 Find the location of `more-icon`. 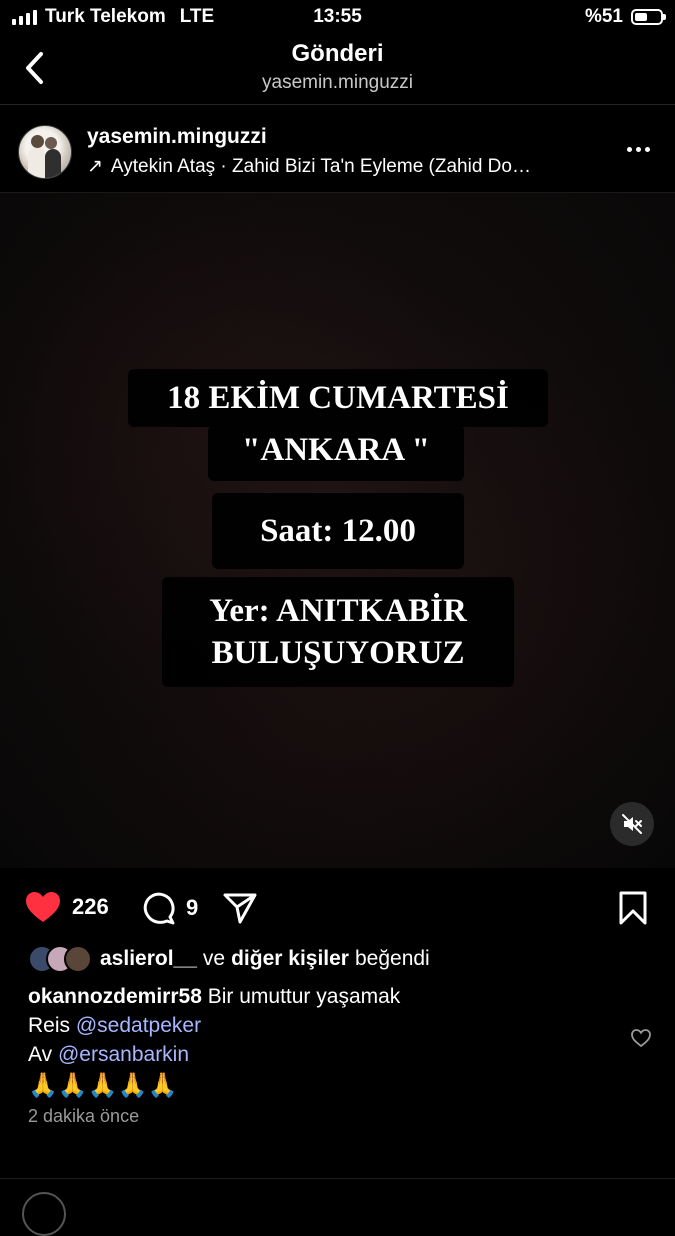

more-icon is located at coordinates (629, 149).